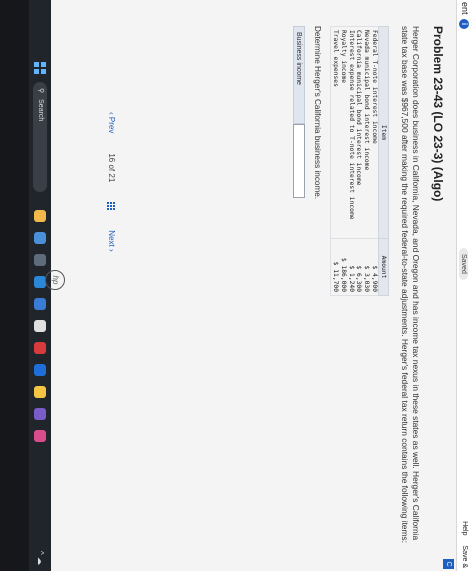 The image size is (471, 571). What do you see at coordinates (40, 91) in the screenshot?
I see `search-icon: ⚲` at bounding box center [40, 91].